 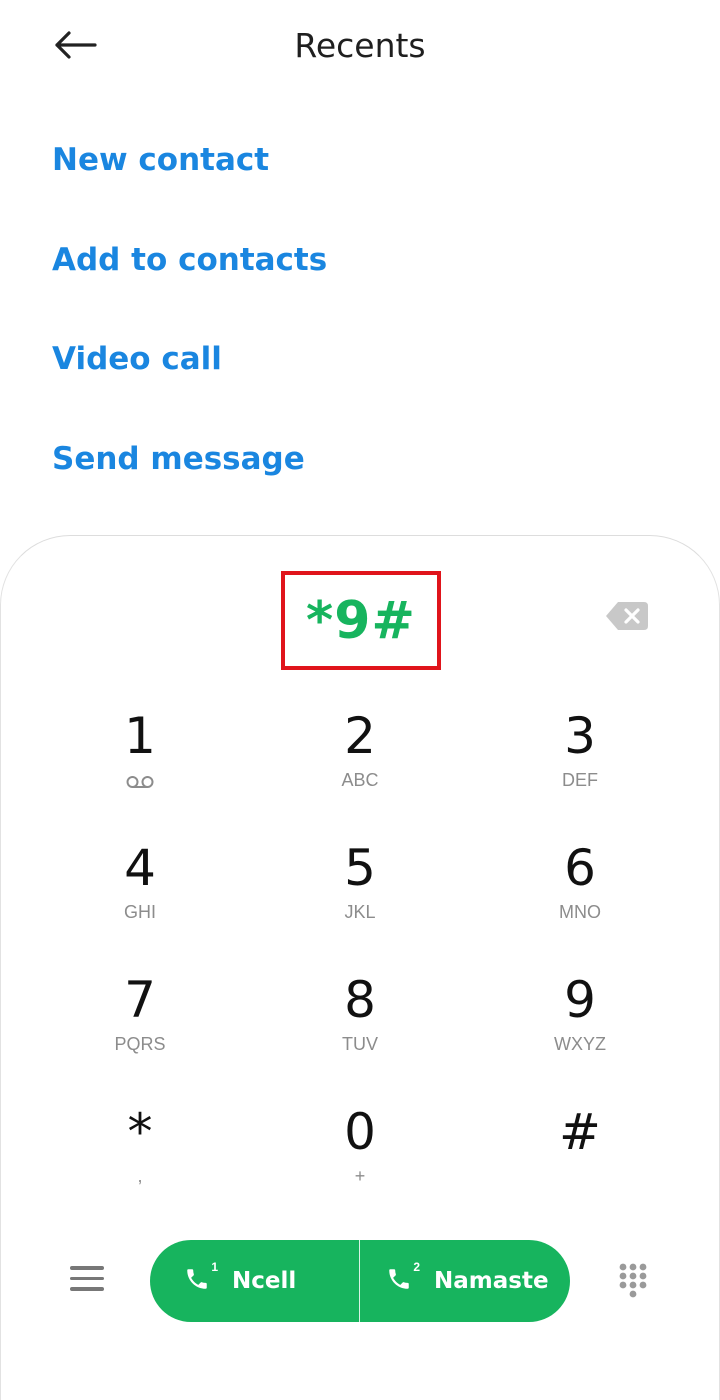 What do you see at coordinates (580, 780) in the screenshot?
I see `key-letters: DEF` at bounding box center [580, 780].